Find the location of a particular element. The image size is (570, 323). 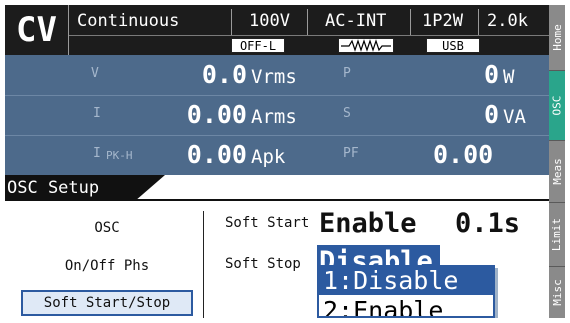

voltage-label: V is located at coordinates (95, 73).